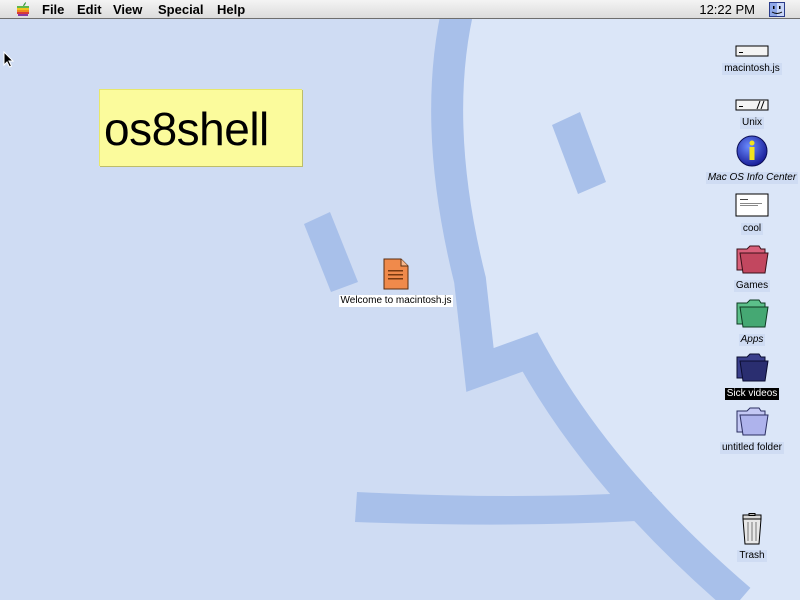  What do you see at coordinates (752, 340) in the screenshot?
I see `desktop-icon-label: Apps` at bounding box center [752, 340].